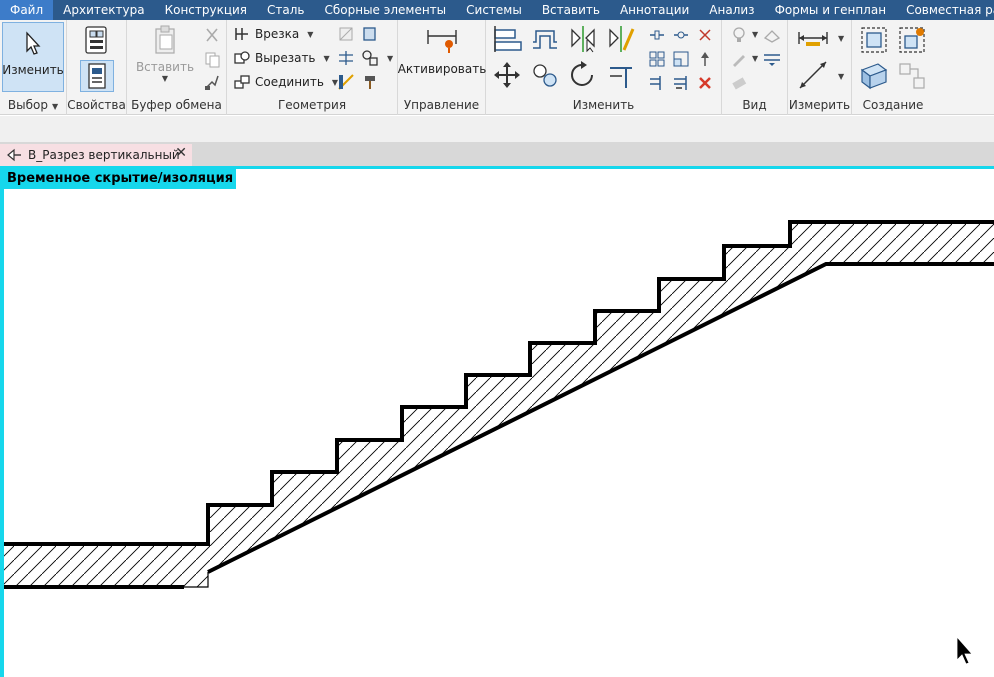  I want to click on options-bar, so click(497, 129).